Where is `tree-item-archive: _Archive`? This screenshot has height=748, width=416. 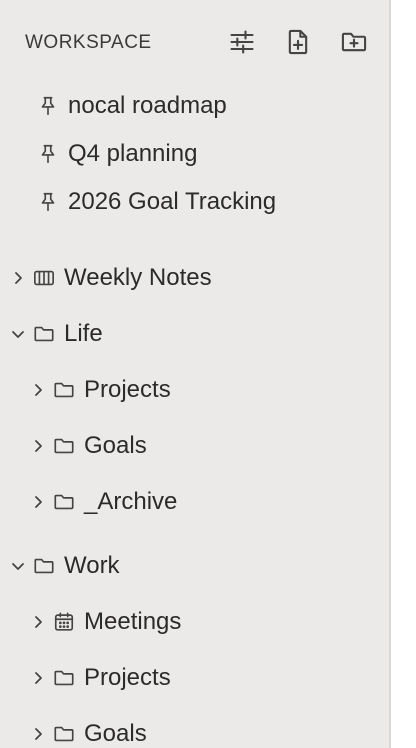
tree-item-archive: _Archive is located at coordinates (194, 502).